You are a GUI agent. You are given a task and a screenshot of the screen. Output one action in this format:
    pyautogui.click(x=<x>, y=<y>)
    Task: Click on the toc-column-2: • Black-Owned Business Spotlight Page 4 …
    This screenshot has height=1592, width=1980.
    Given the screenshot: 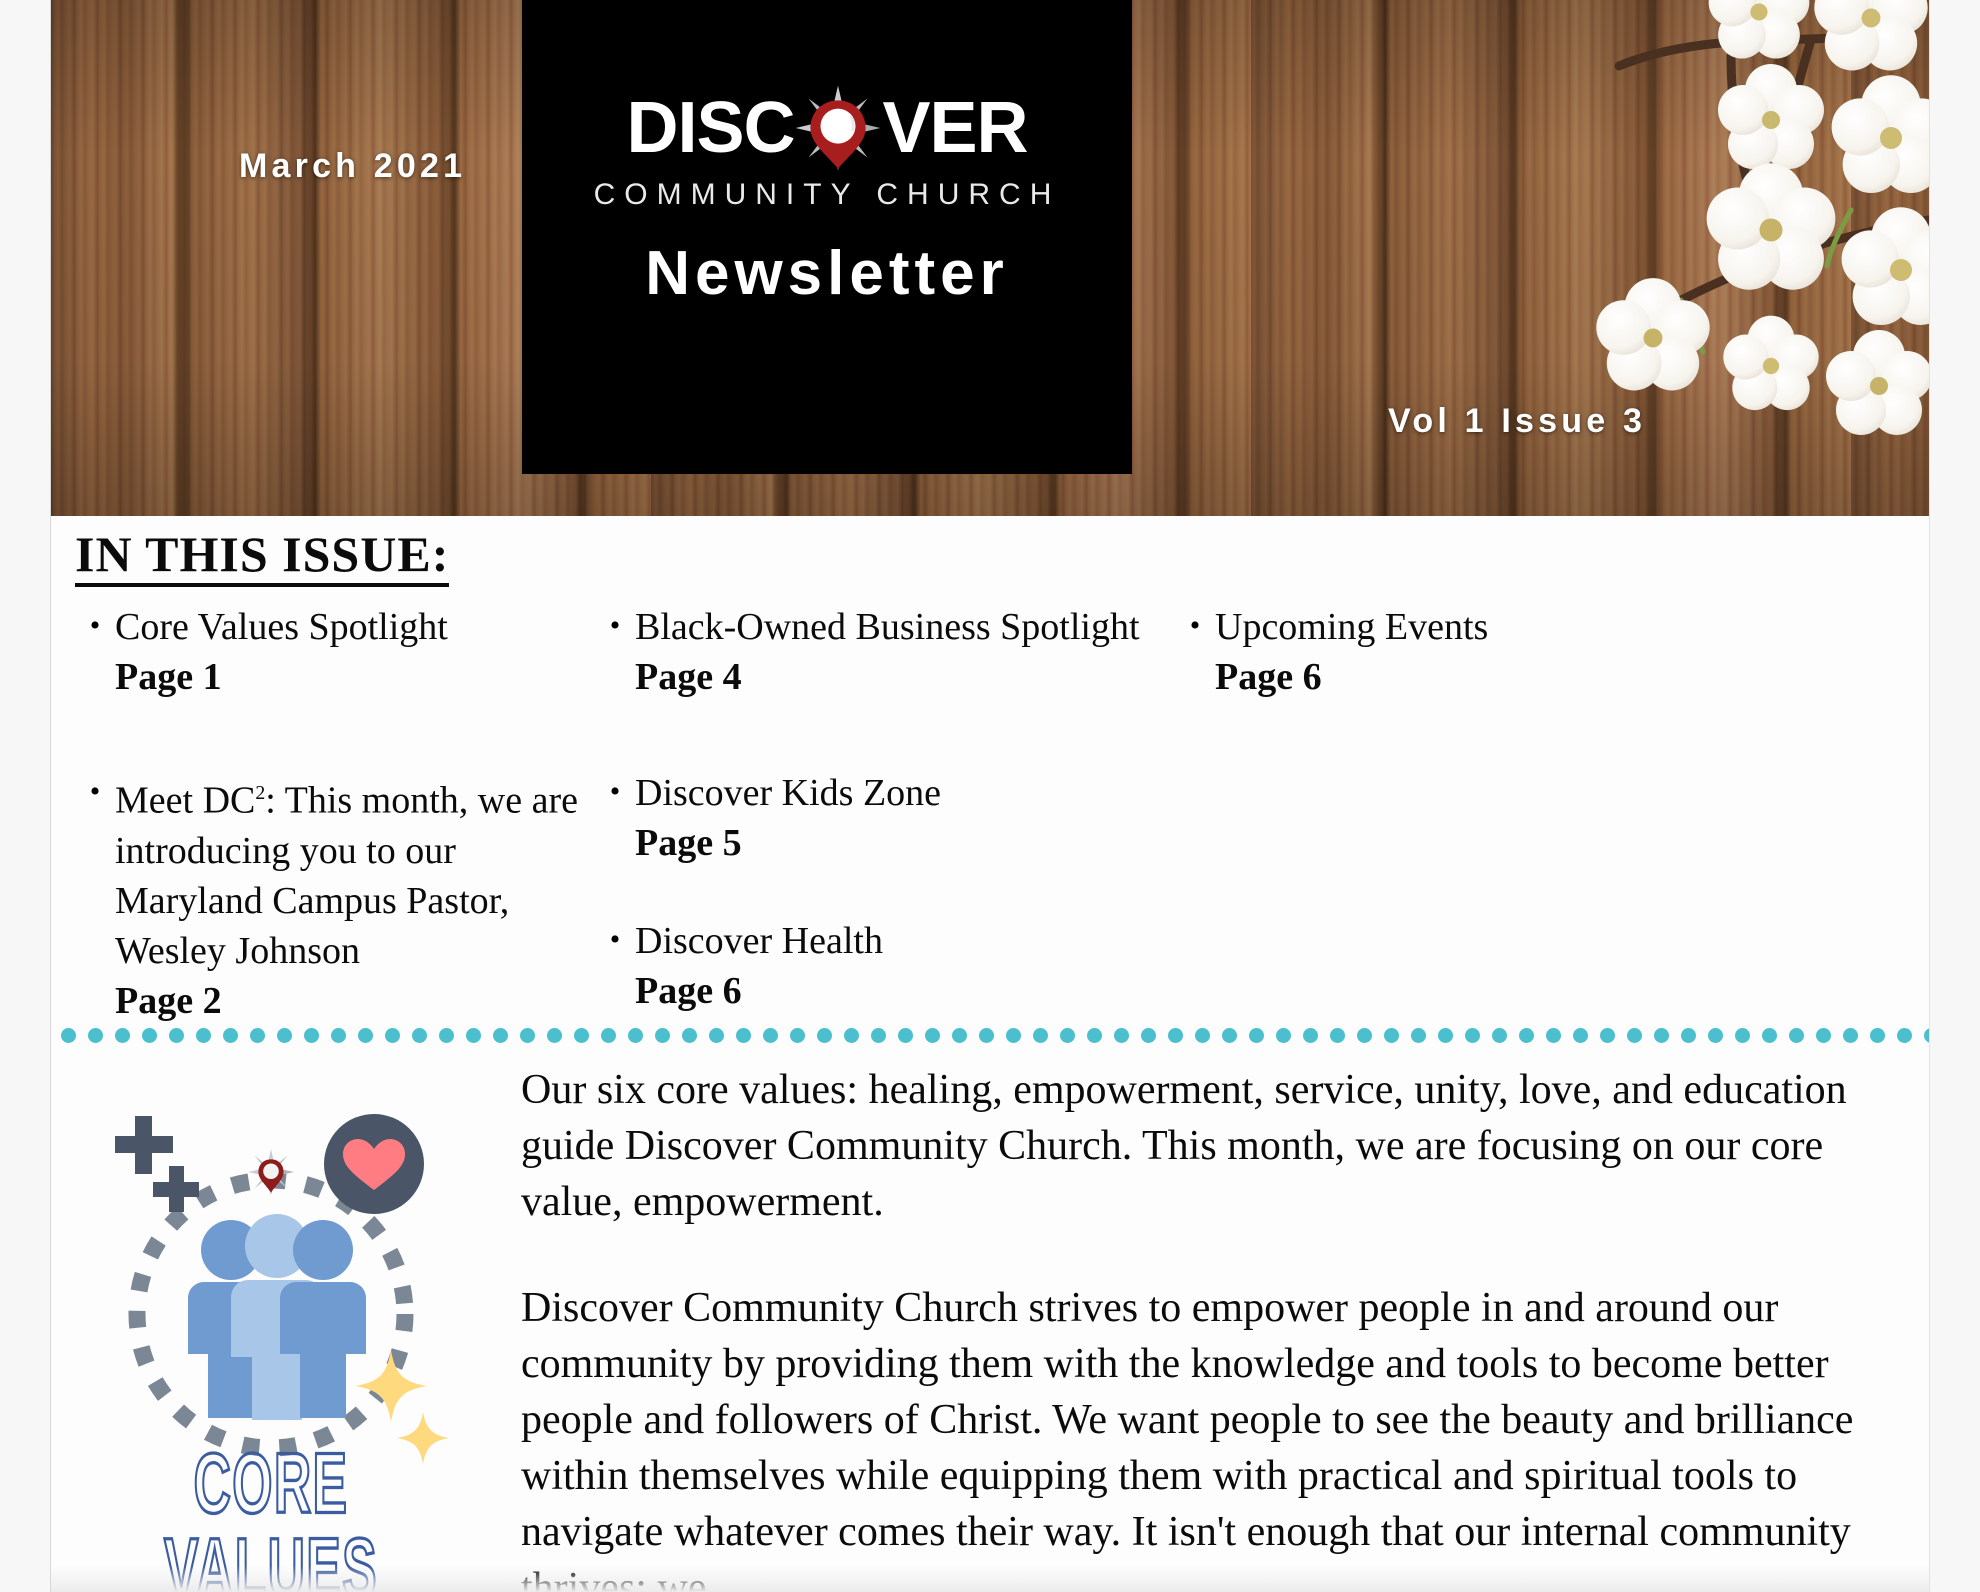 What is the action you would take?
    pyautogui.click(x=885, y=819)
    